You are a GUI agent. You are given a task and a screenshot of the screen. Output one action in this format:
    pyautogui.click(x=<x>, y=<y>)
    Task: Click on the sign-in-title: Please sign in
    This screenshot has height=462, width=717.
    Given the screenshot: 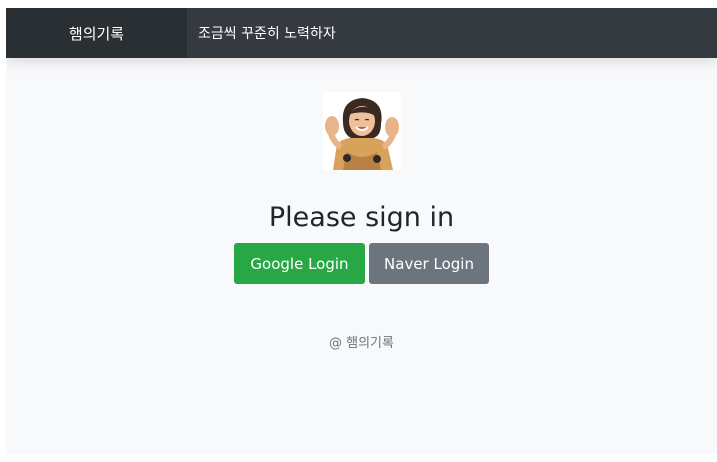 What is the action you would take?
    pyautogui.click(x=361, y=217)
    